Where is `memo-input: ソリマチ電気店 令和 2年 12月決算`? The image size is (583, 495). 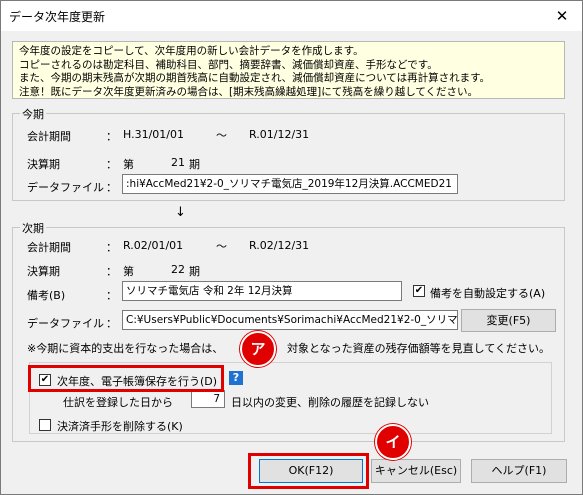
memo-input: ソリマチ電気店 令和 2年 12月決算 is located at coordinates (262, 291).